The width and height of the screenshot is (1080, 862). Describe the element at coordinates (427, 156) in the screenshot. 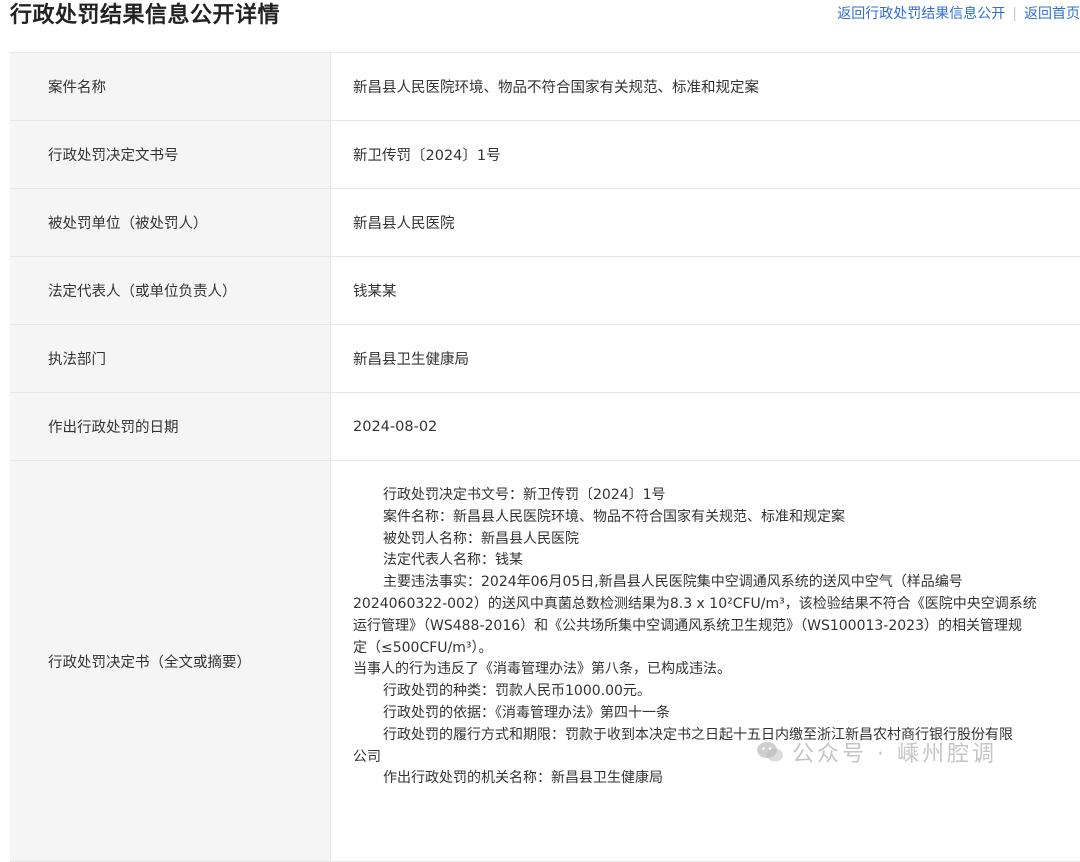

I see `decision-number-value: 新卫传罚〔2024〕1号` at that location.